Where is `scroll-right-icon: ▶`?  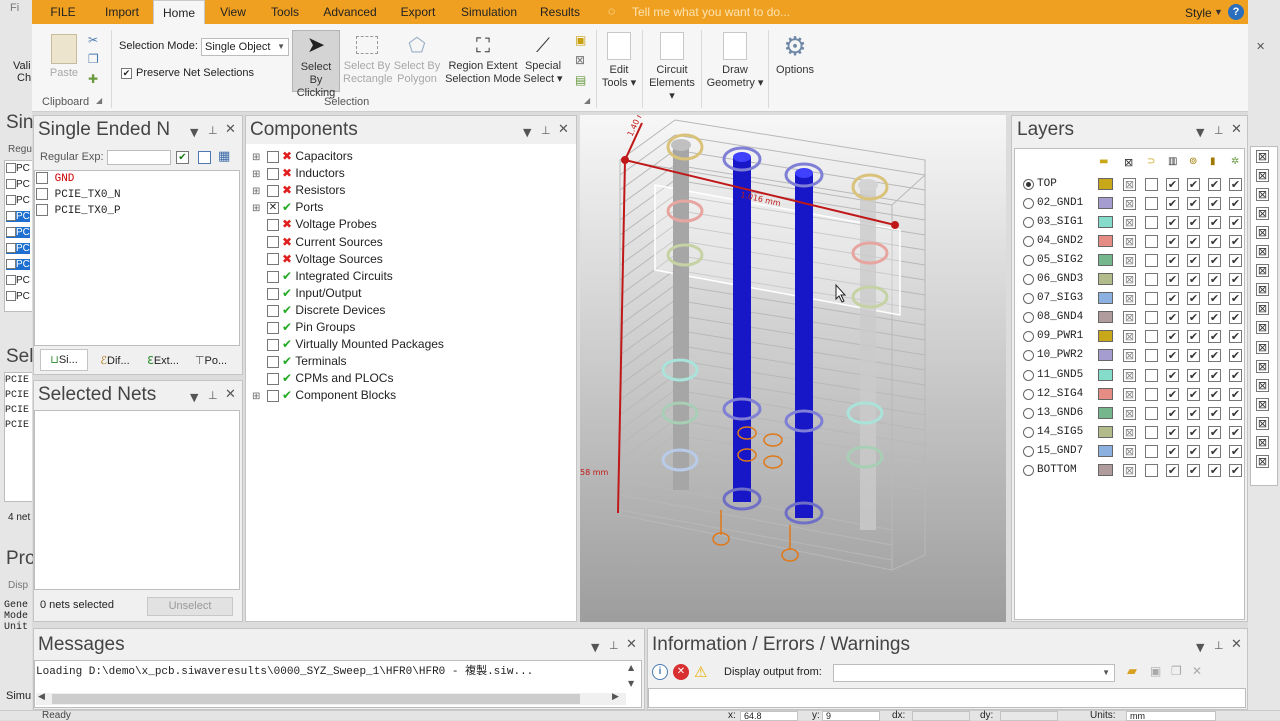
scroll-right-icon: ▶ is located at coordinates (615, 697).